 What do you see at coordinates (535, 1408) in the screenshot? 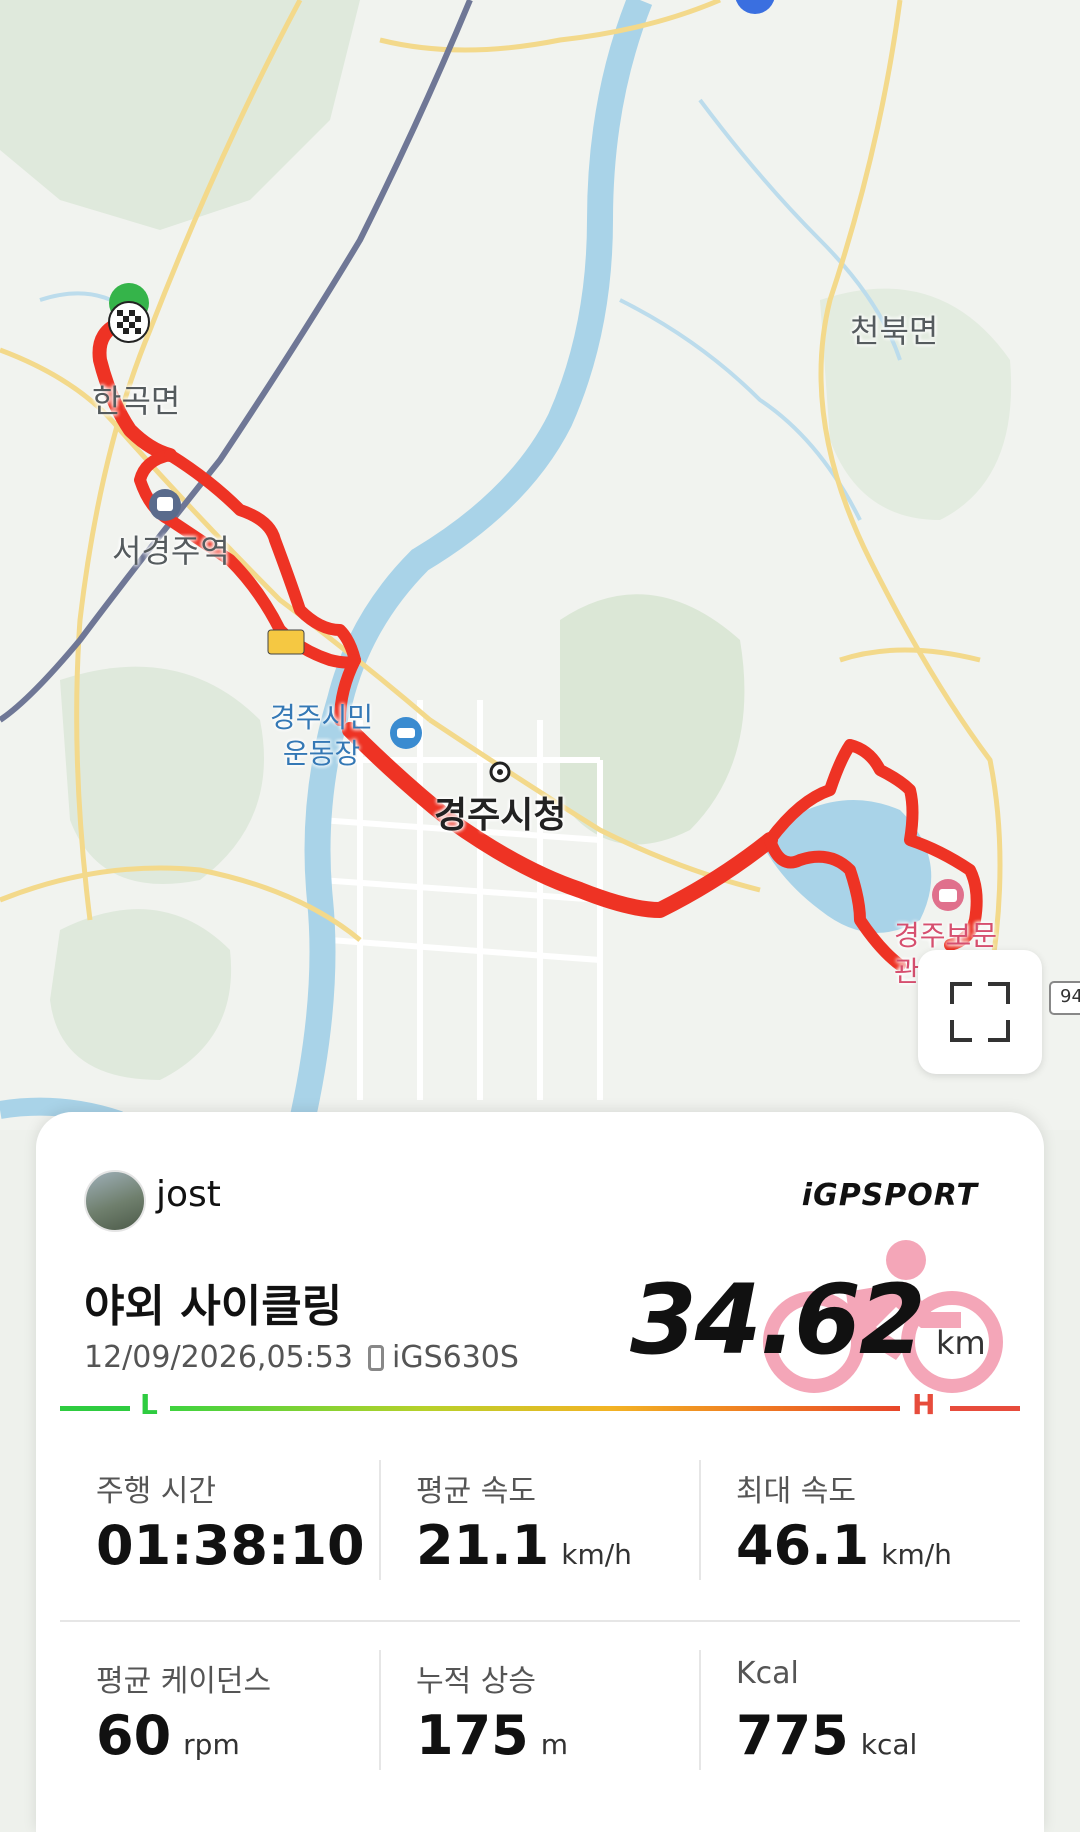
I see `intensity-gradient` at bounding box center [535, 1408].